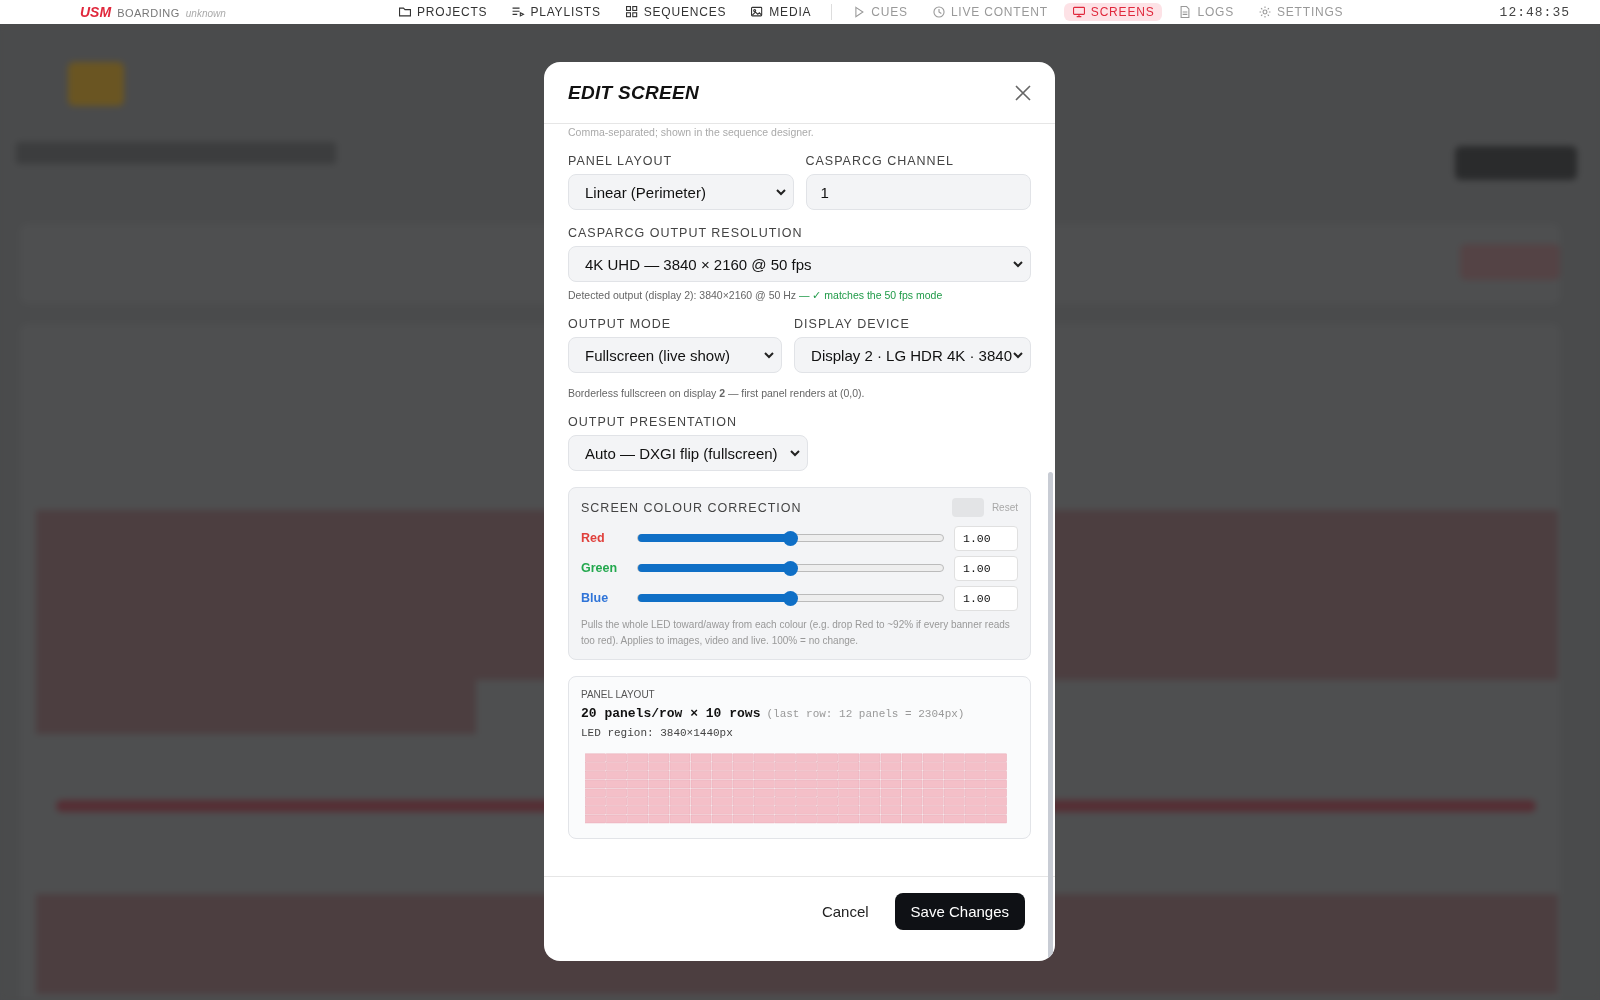  I want to click on dropdown: Linear (Perimeter), so click(681, 192).